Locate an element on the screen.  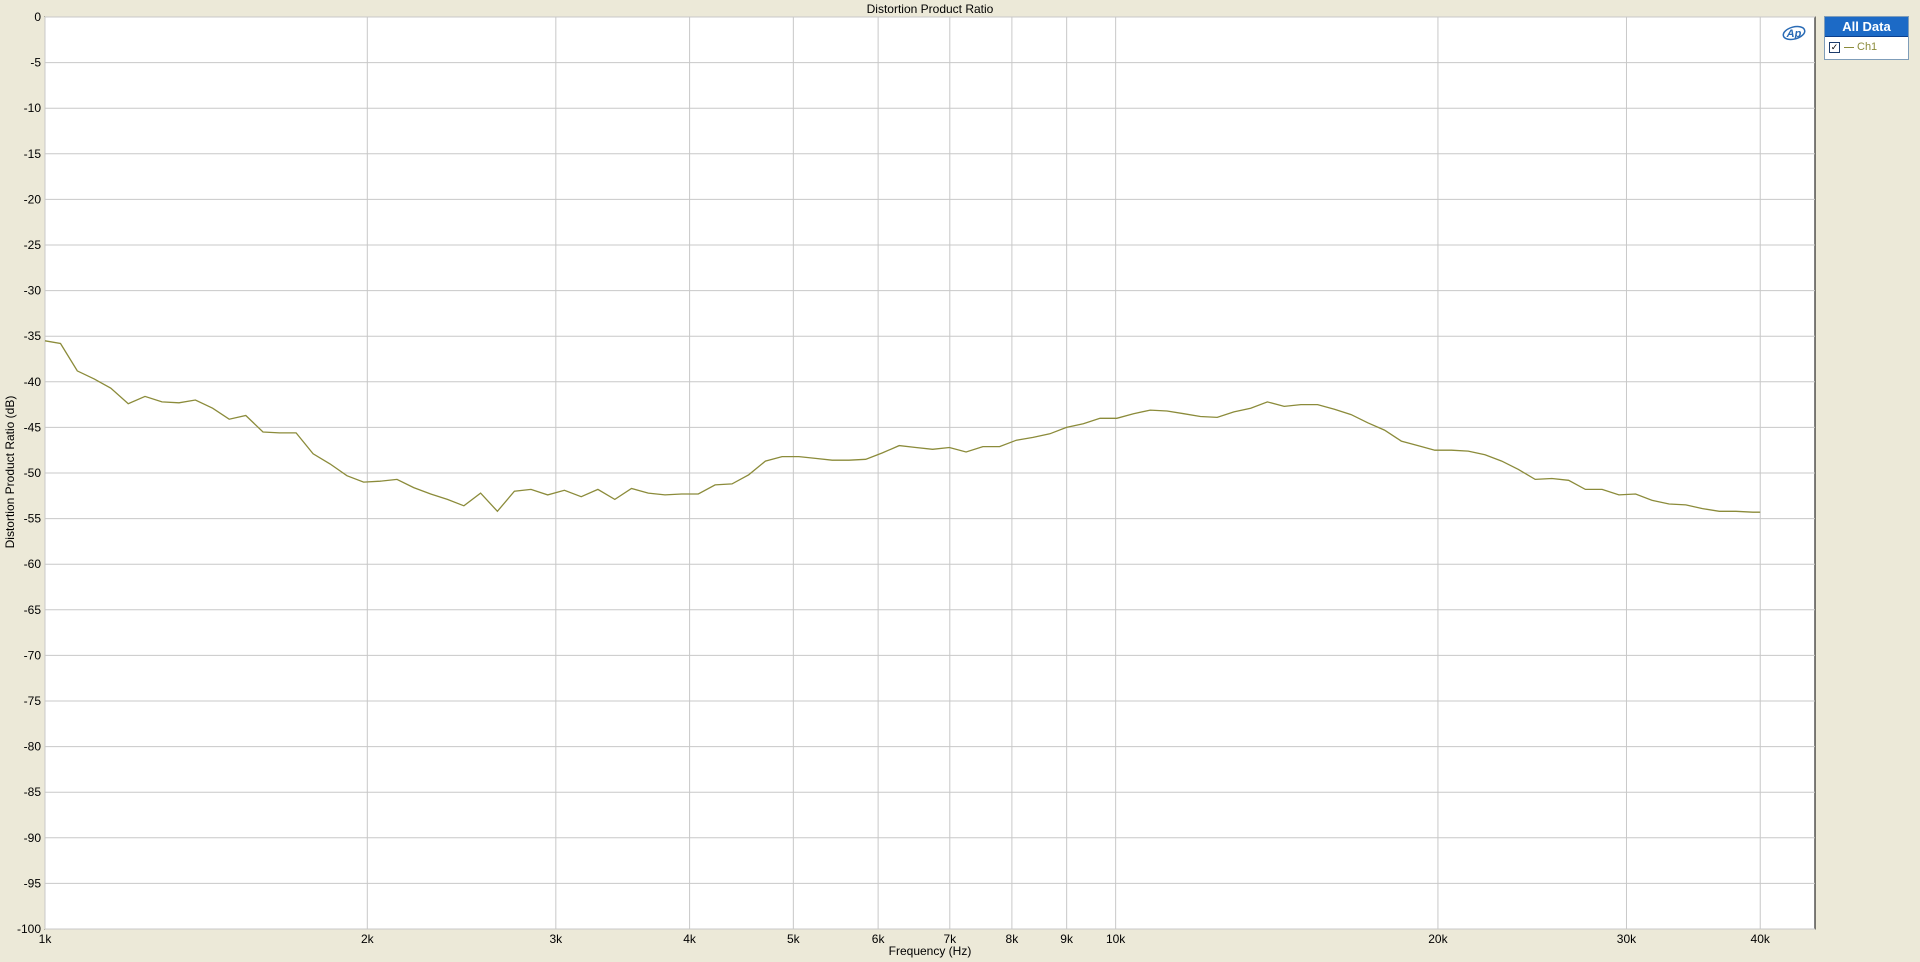
y-tick-label: -25 is located at coordinates (33, 245).